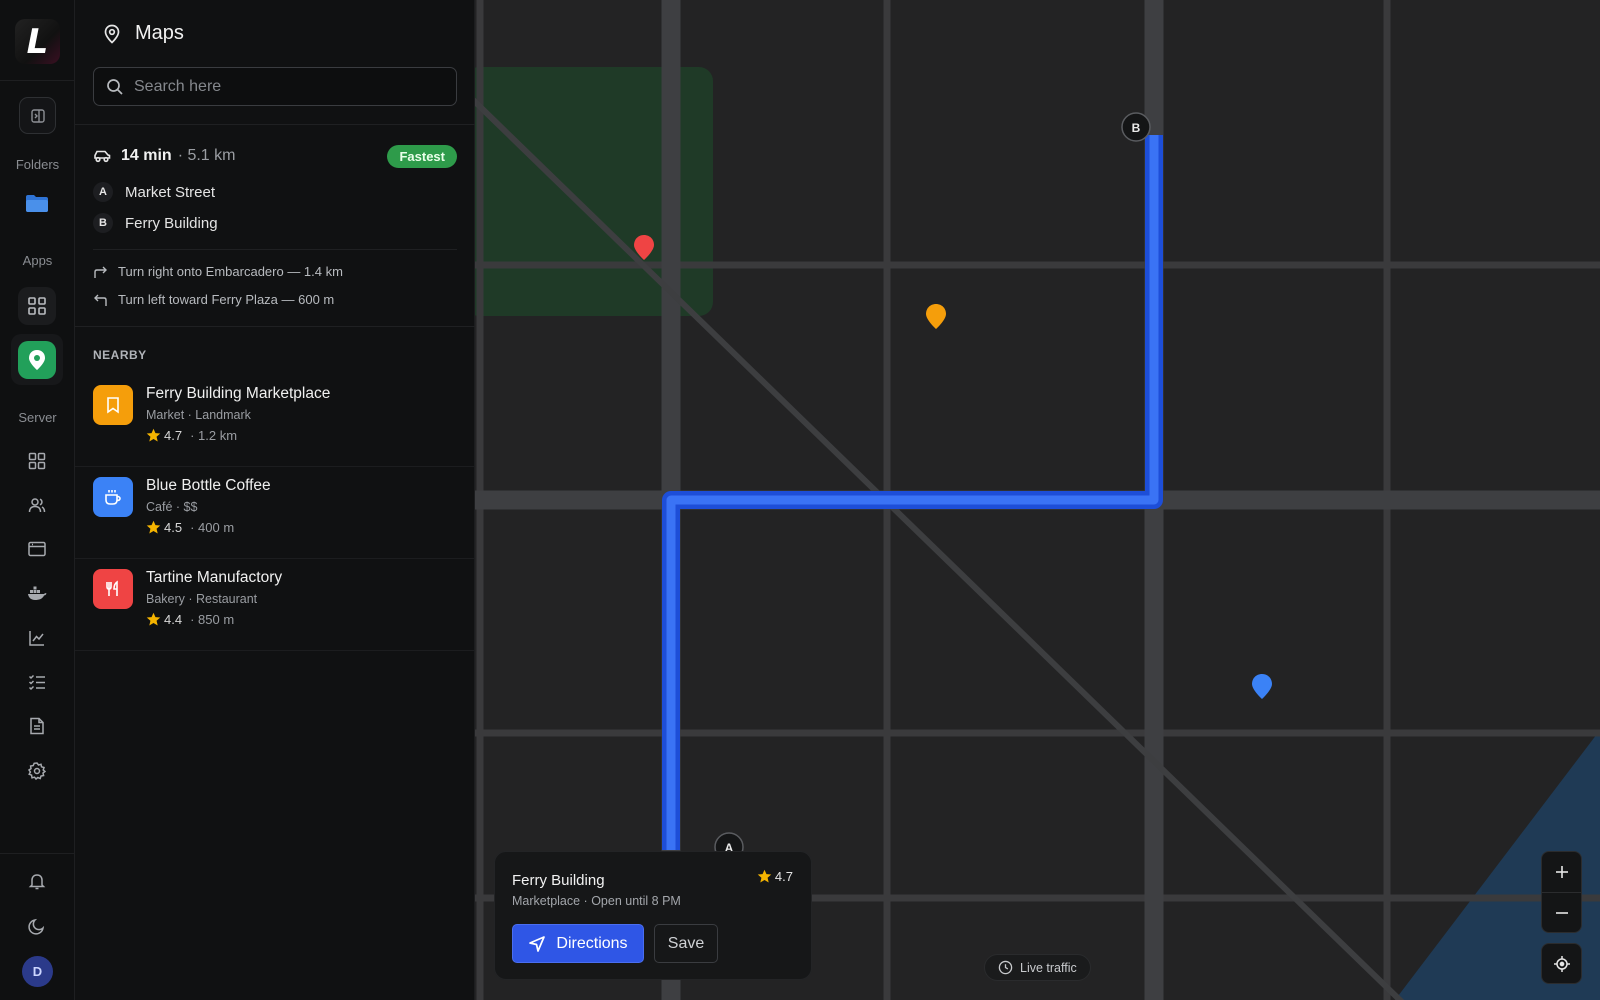 Image resolution: width=1600 pixels, height=1000 pixels. I want to click on sidebar-toggle-button, so click(37, 115).